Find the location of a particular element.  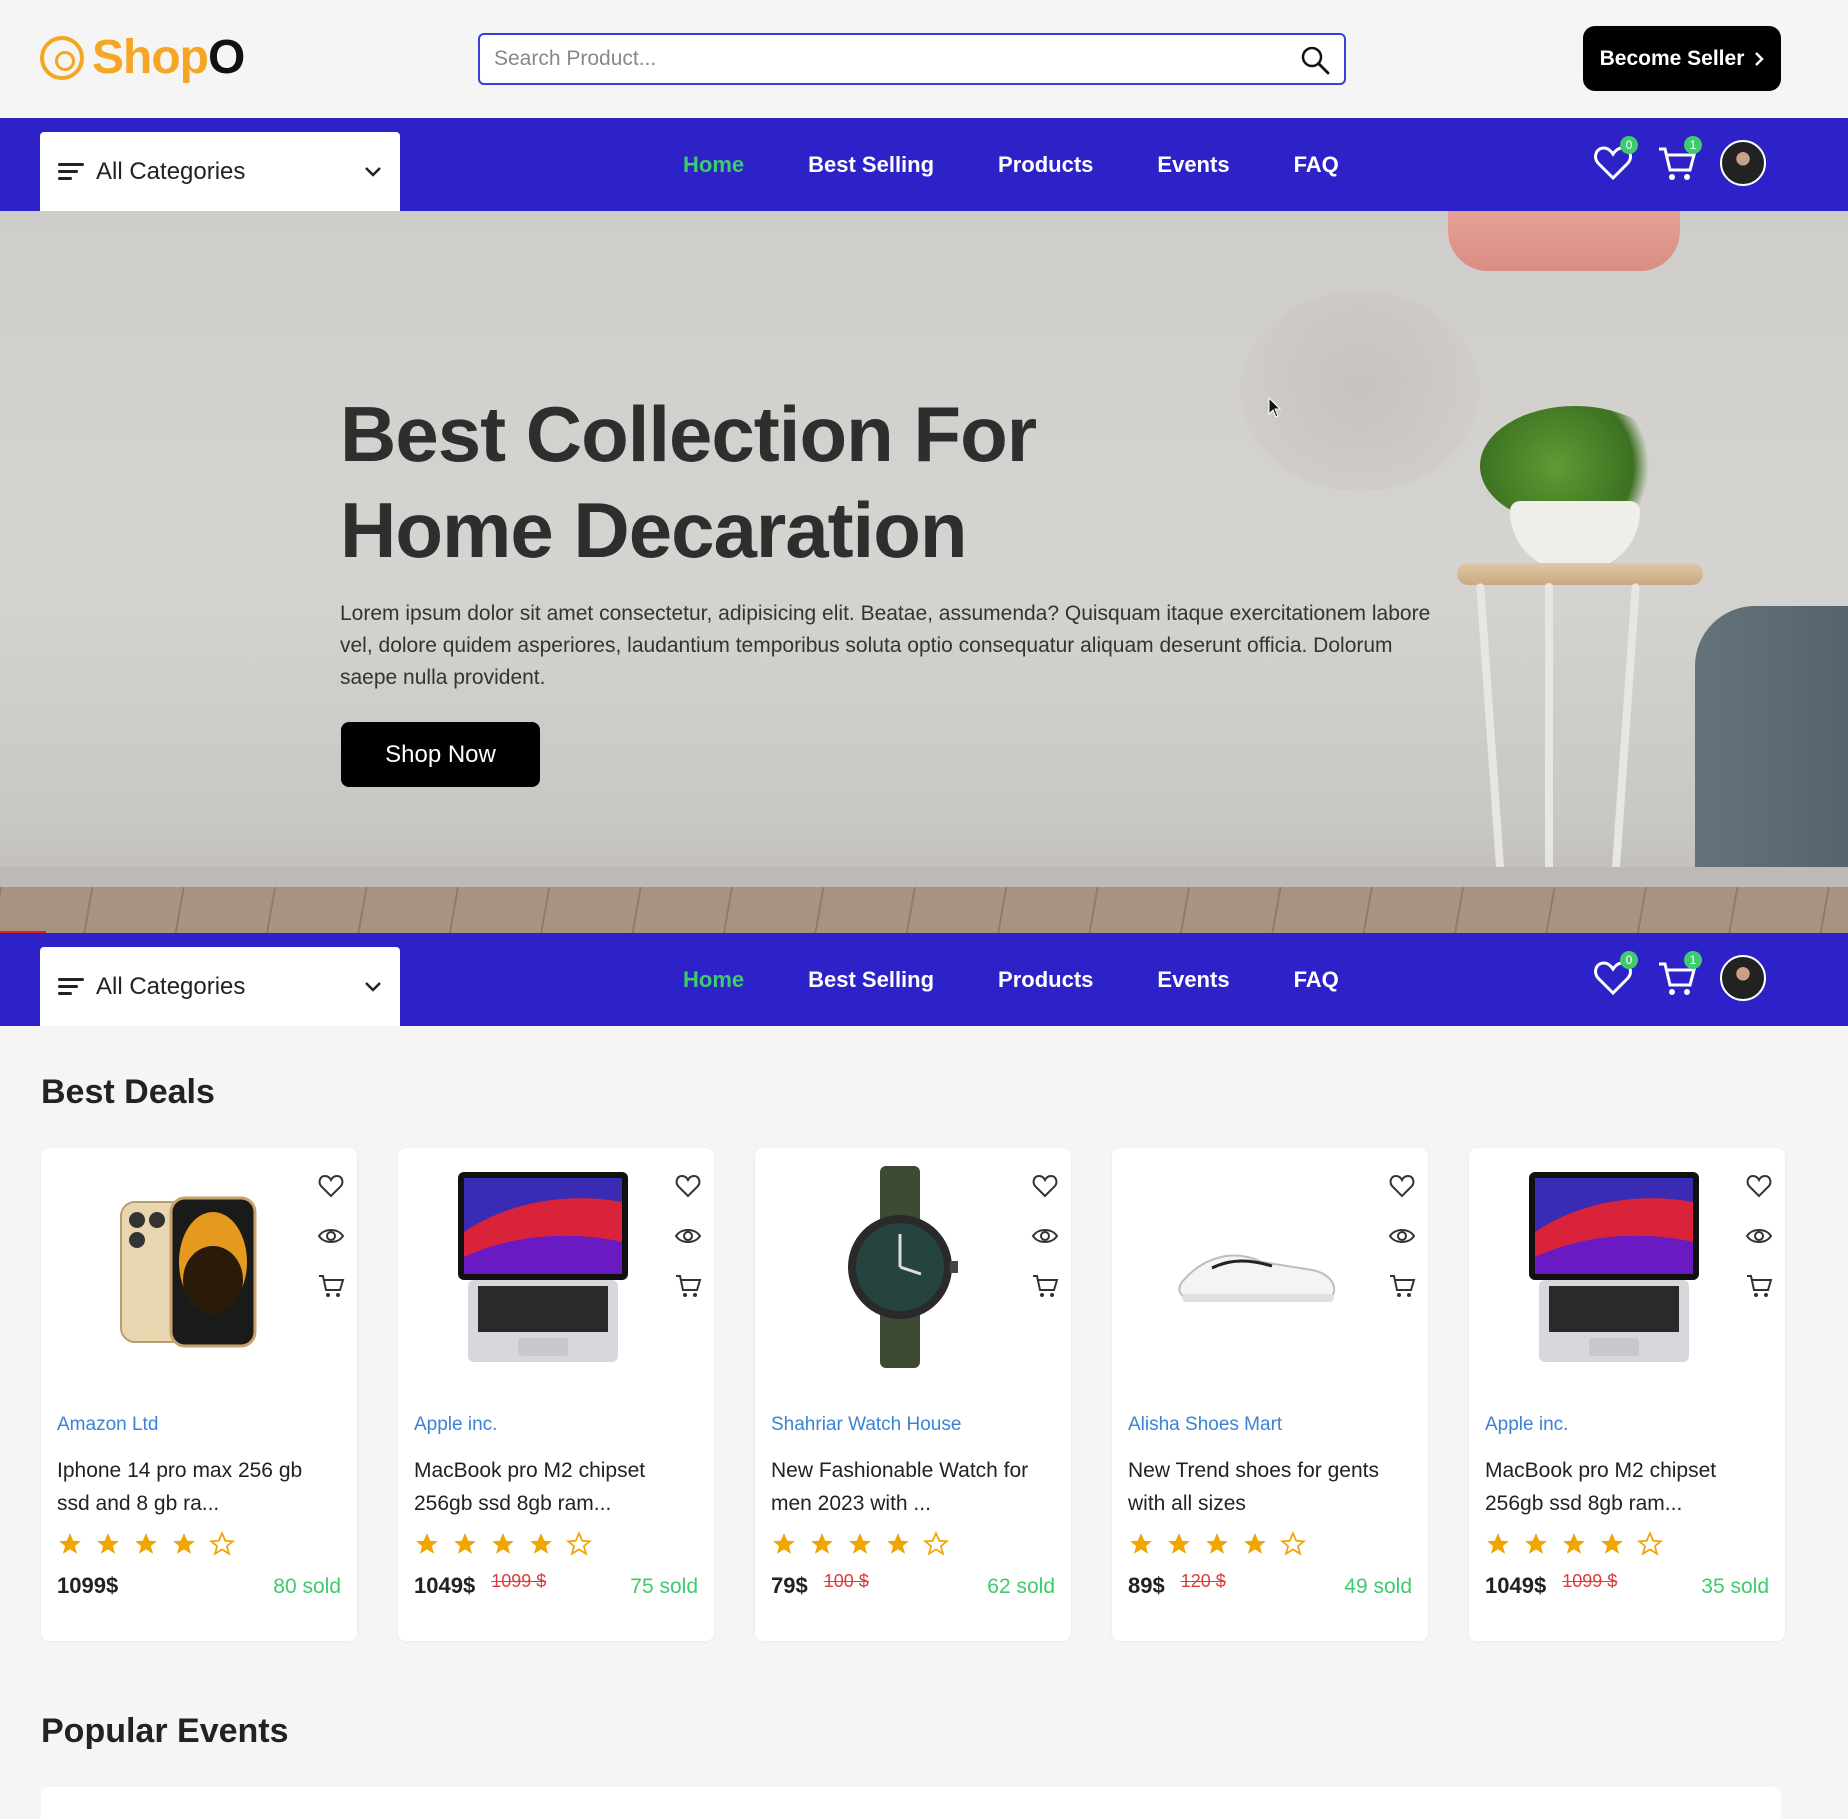

shop-now-button: Shop Now is located at coordinates (440, 754).